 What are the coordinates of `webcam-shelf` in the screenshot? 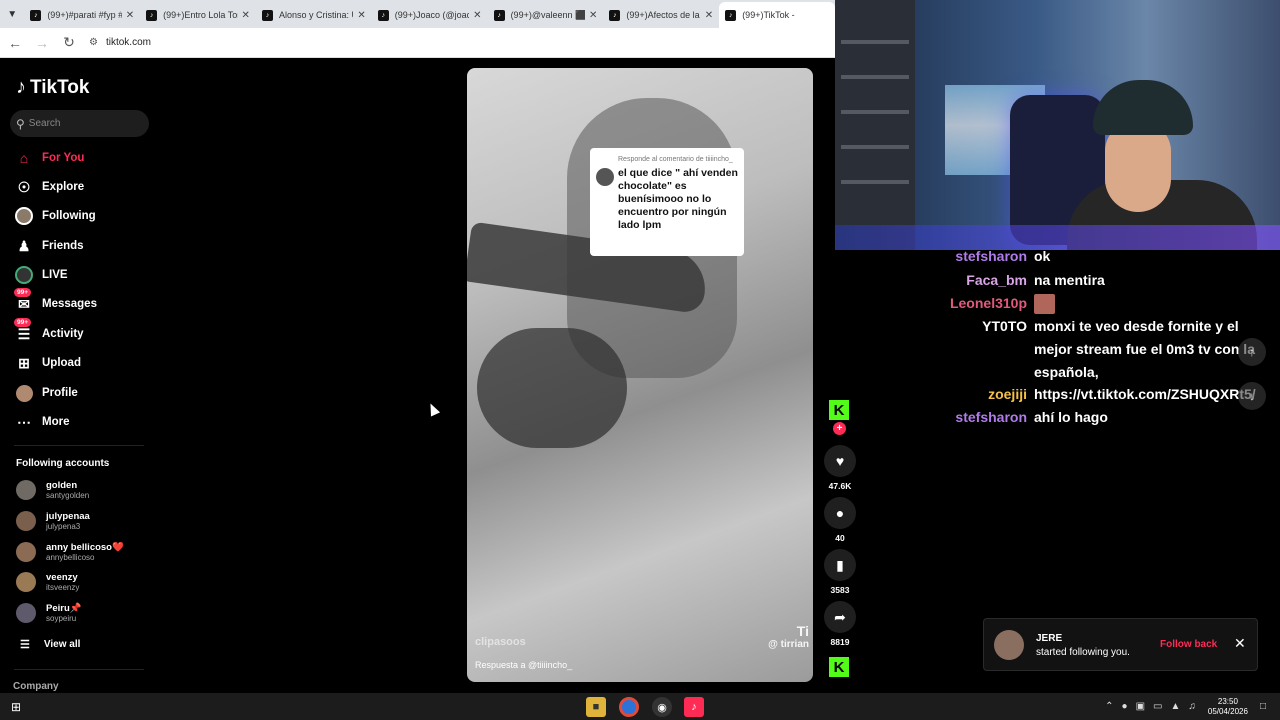 It's located at (875, 125).